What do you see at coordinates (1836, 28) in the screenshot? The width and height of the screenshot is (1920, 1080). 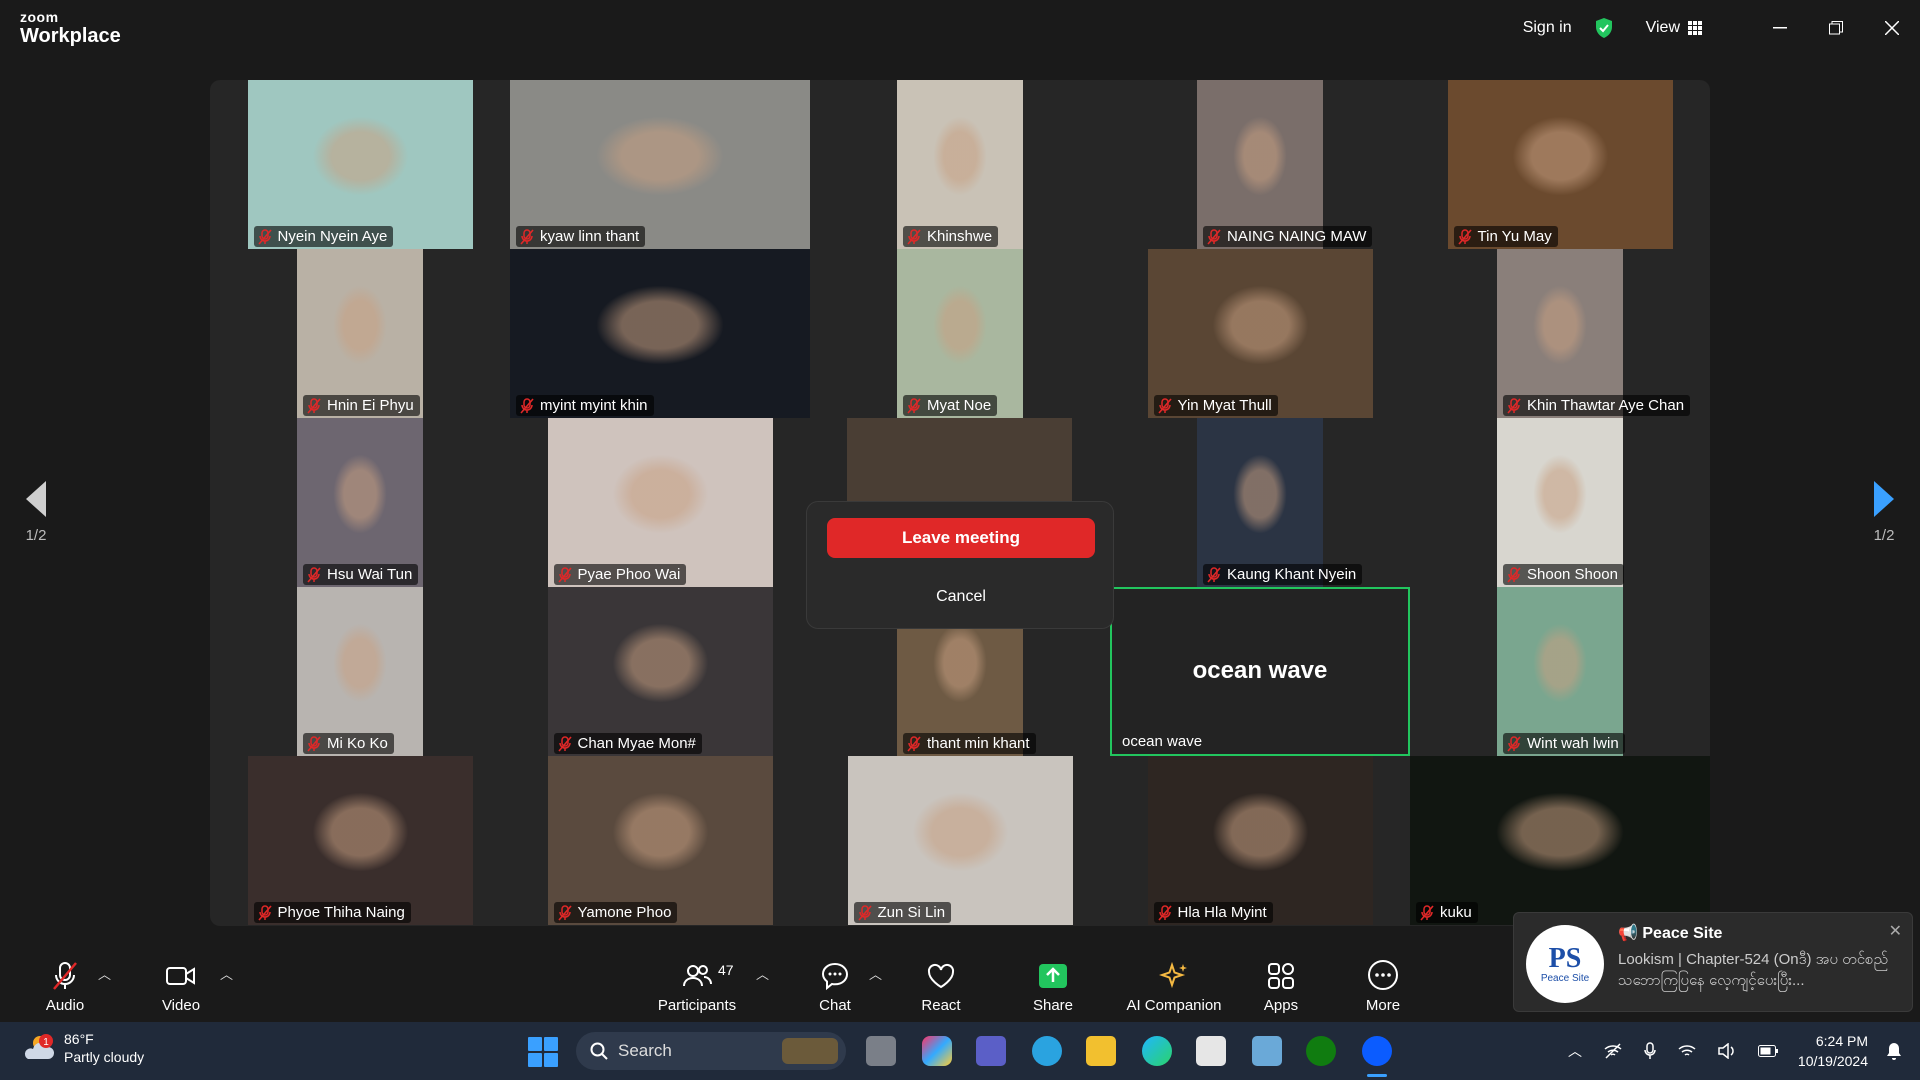 I see `restore-button` at bounding box center [1836, 28].